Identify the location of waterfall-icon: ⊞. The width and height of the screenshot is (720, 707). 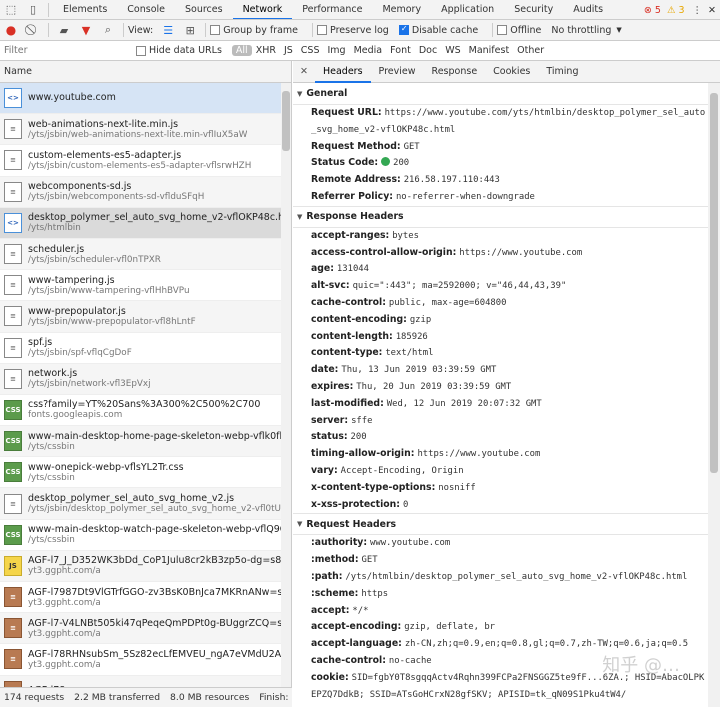
(190, 30).